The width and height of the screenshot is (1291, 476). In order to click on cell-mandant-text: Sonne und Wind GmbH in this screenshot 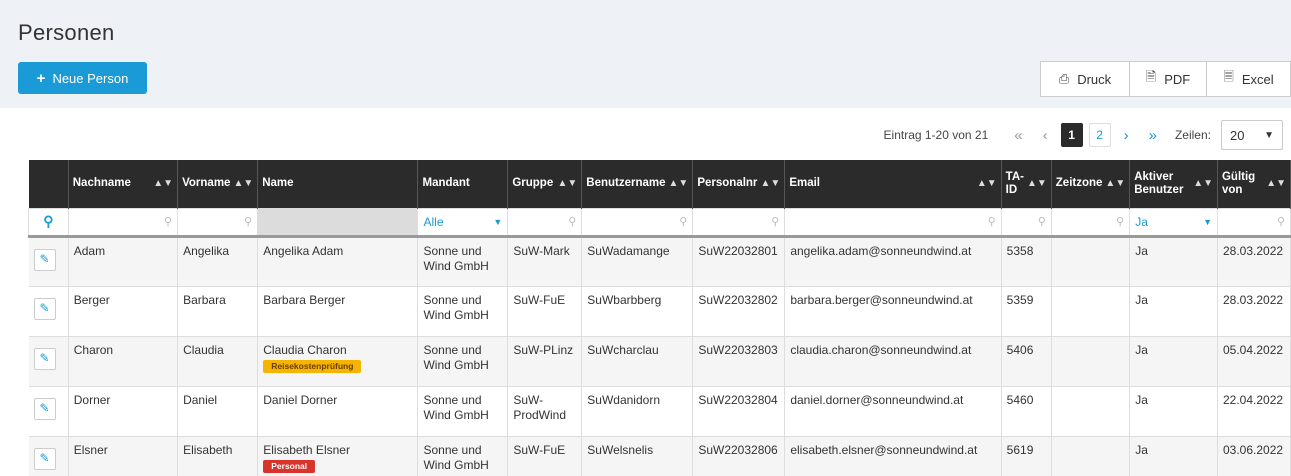, I will do `click(456, 258)`.